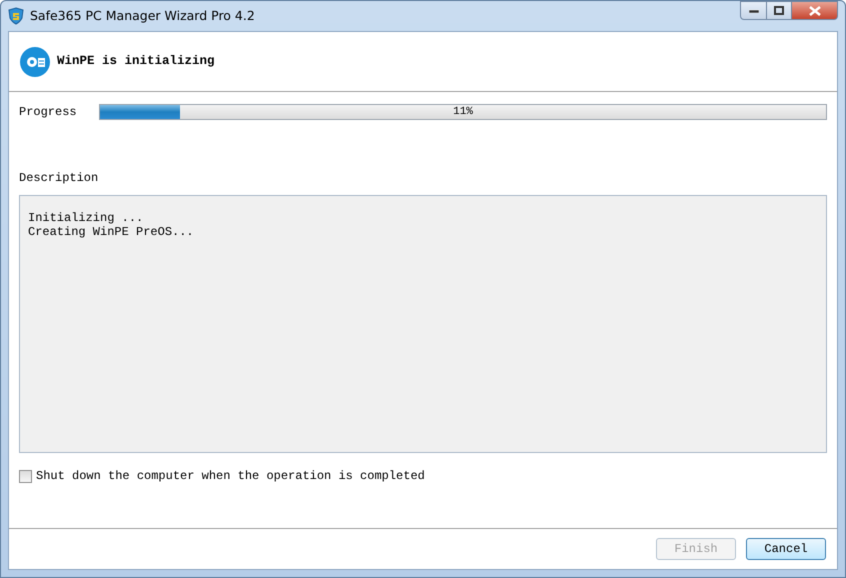 Image resolution: width=846 pixels, height=578 pixels. I want to click on minimize-button, so click(753, 10).